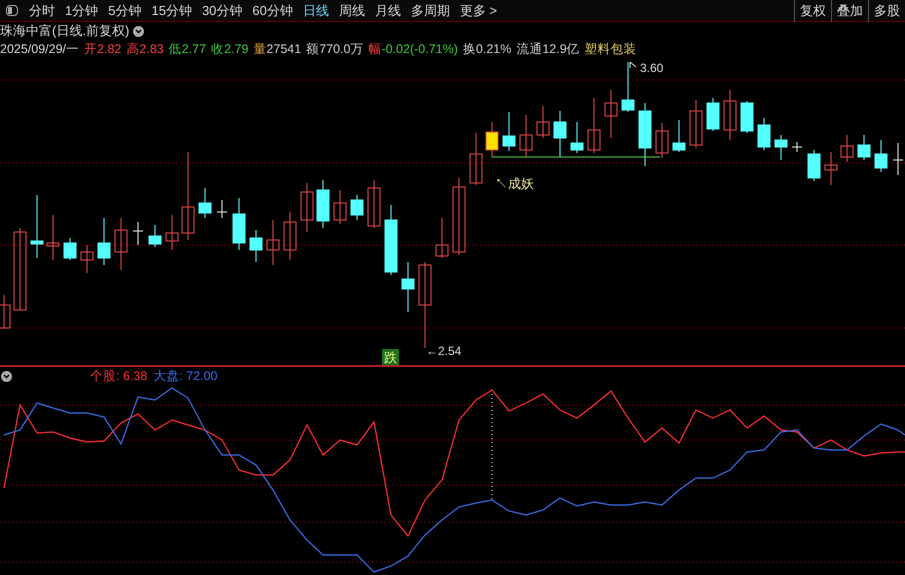  What do you see at coordinates (352, 10) in the screenshot?
I see `period-tab: 周线` at bounding box center [352, 10].